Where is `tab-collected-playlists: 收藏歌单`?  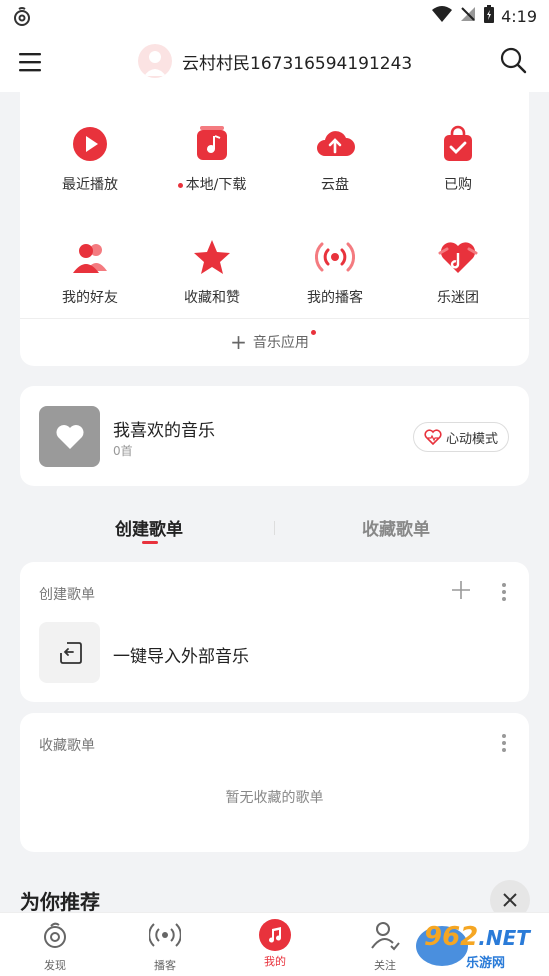
tab-collected-playlists: 收藏歌单 is located at coordinates (396, 527).